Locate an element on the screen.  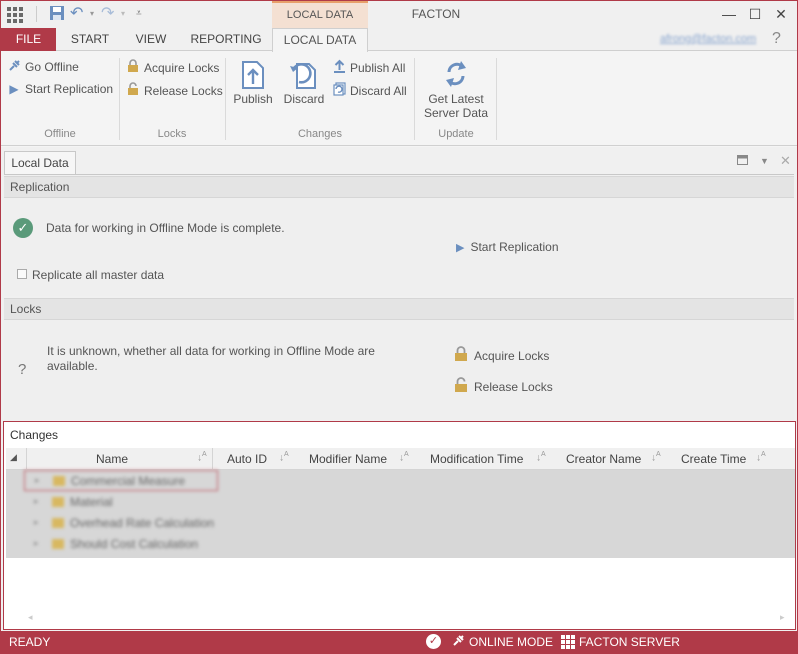
acquire-locks-link-label: Acquire Locks is located at coordinates (512, 355).